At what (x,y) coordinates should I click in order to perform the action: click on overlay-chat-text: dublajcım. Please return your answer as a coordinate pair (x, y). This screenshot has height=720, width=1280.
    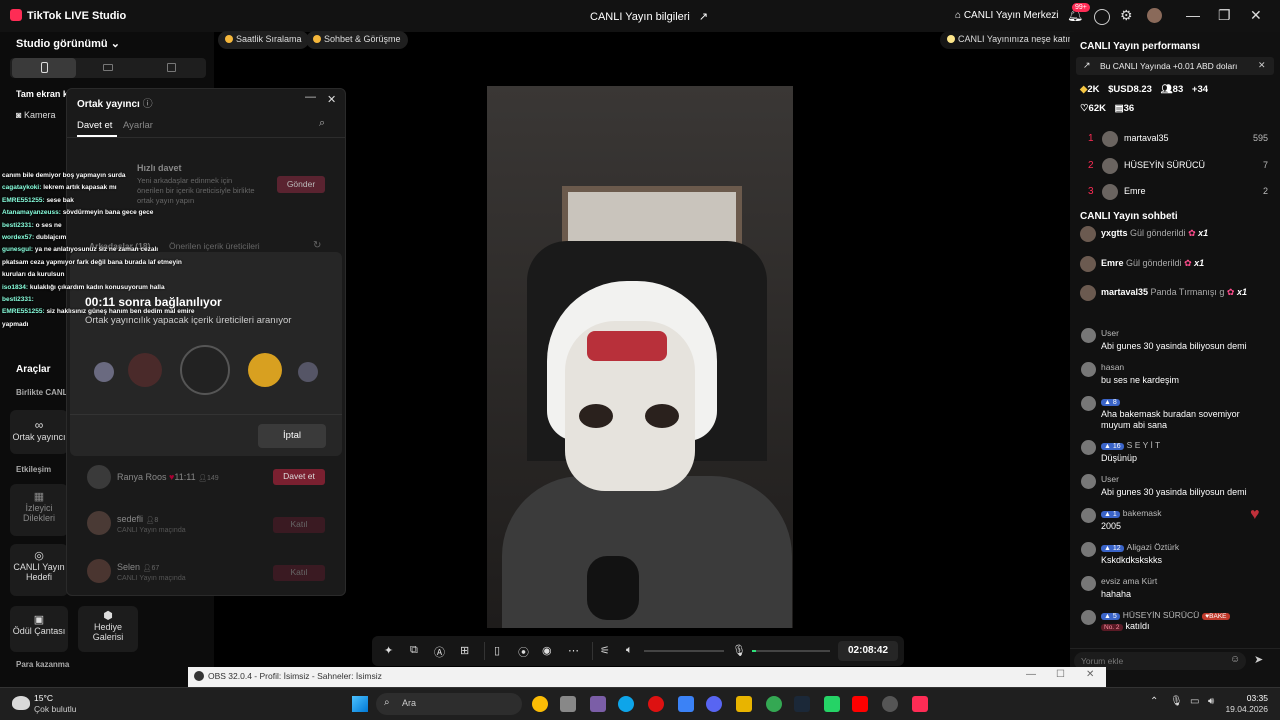
    Looking at the image, I should click on (50, 237).